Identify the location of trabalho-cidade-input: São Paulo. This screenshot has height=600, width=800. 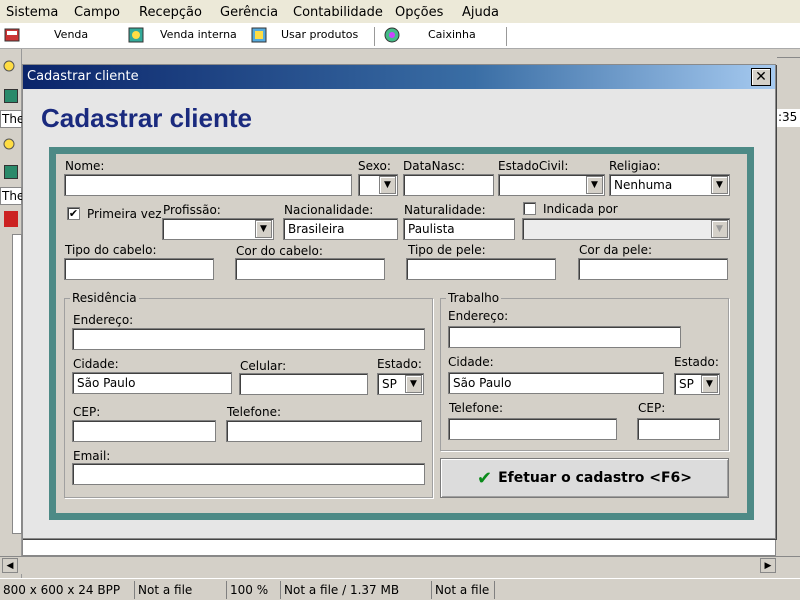
(556, 383).